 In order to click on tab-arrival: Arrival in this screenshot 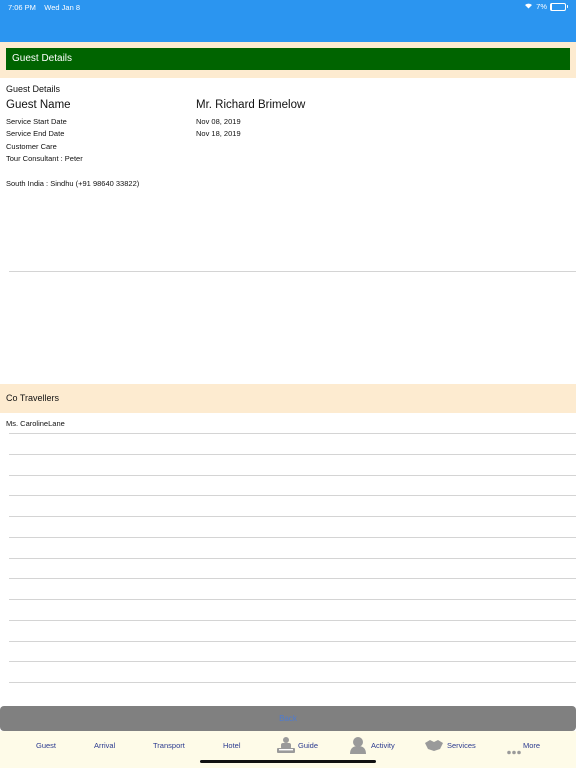, I will do `click(104, 745)`.